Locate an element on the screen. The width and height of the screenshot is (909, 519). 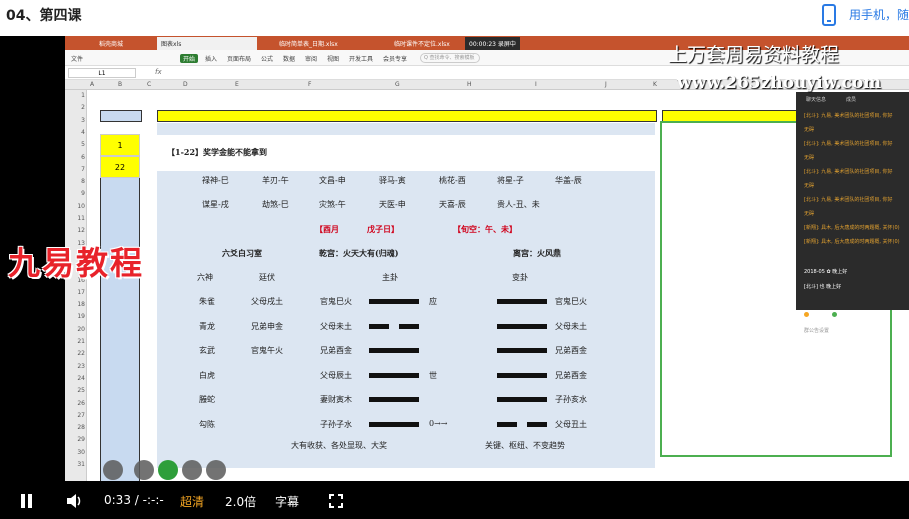
change-yao-label: 父母未土 is located at coordinates (571, 326).